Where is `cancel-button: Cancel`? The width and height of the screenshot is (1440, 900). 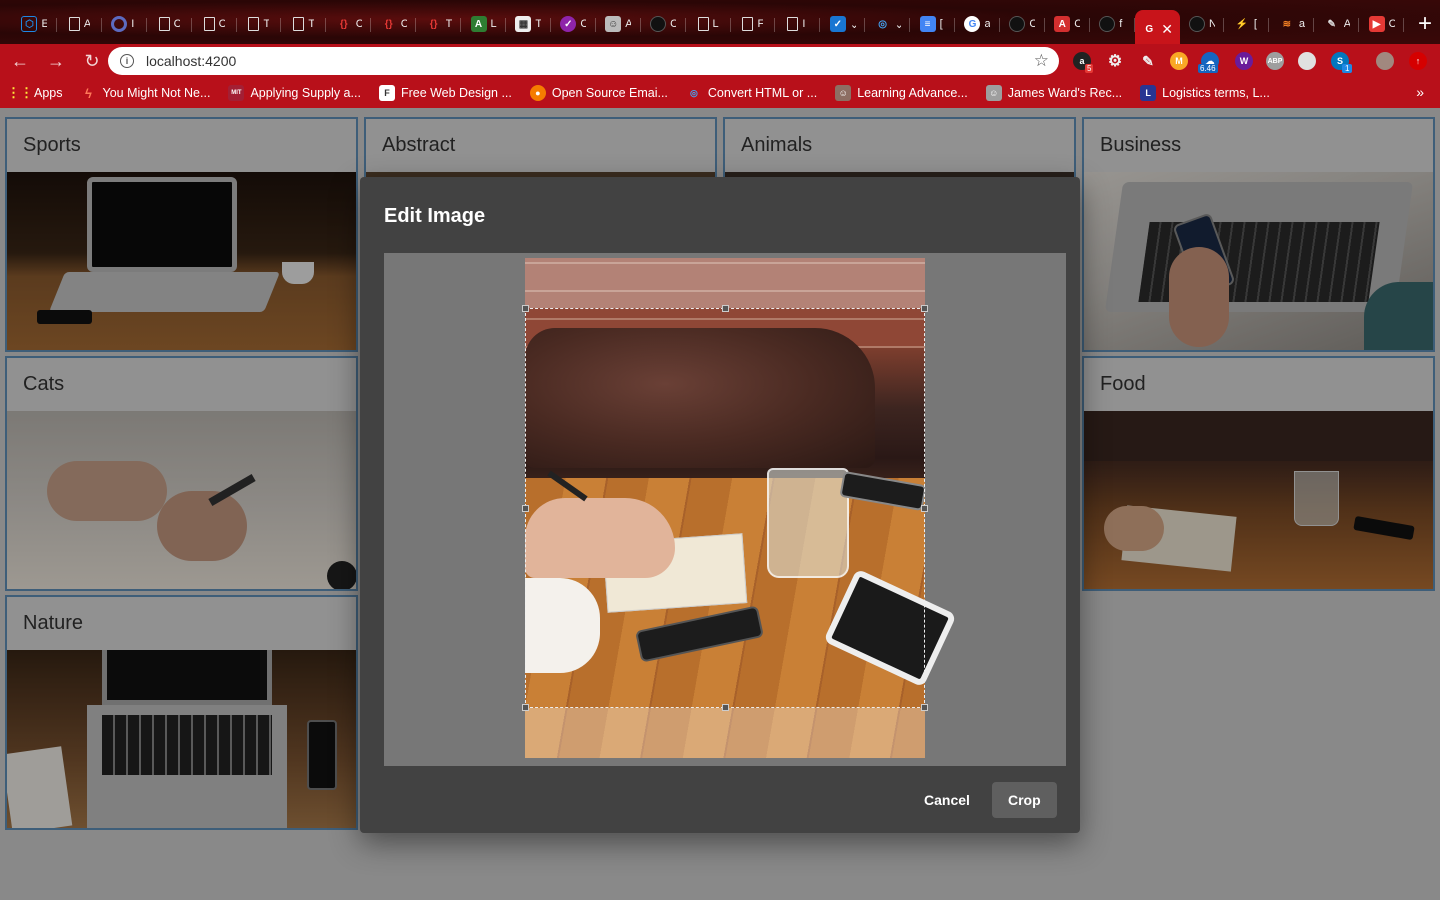
cancel-button: Cancel is located at coordinates (947, 800).